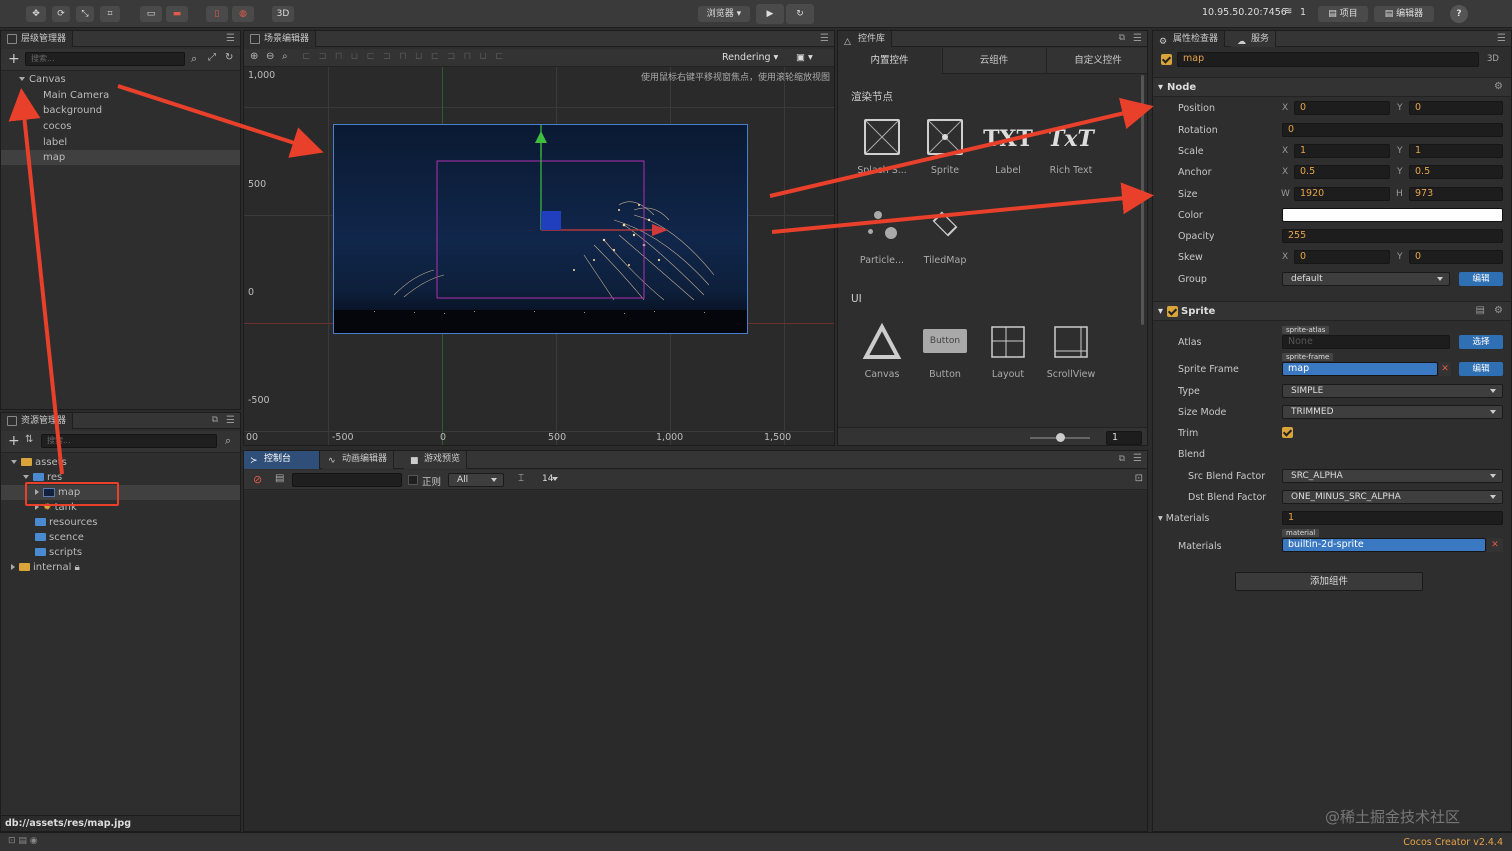 This screenshot has height=851, width=1512. Describe the element at coordinates (254, 56) in the screenshot. I see `zoom-in-icon: ⊕` at that location.